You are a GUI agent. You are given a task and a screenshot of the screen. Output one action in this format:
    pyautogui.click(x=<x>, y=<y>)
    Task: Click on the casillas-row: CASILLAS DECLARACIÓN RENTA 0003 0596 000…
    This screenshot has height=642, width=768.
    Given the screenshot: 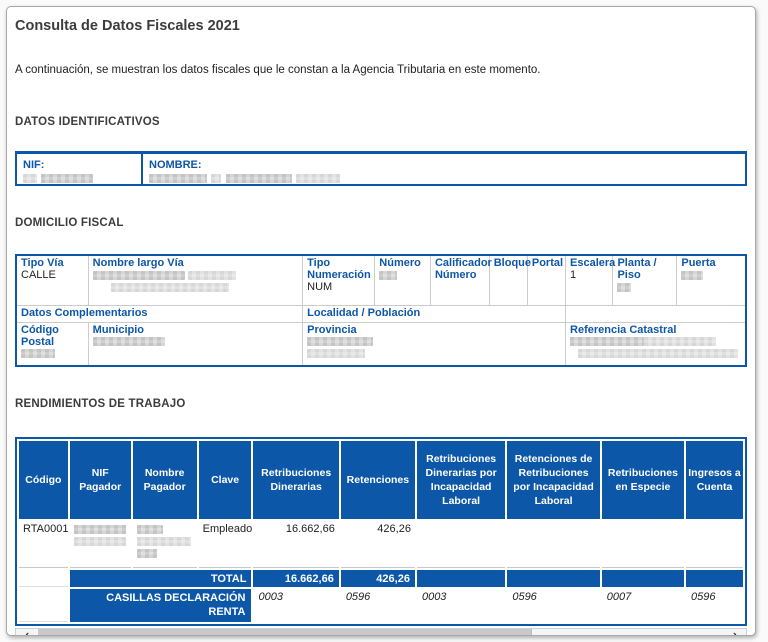 What is the action you would take?
    pyautogui.click(x=381, y=605)
    